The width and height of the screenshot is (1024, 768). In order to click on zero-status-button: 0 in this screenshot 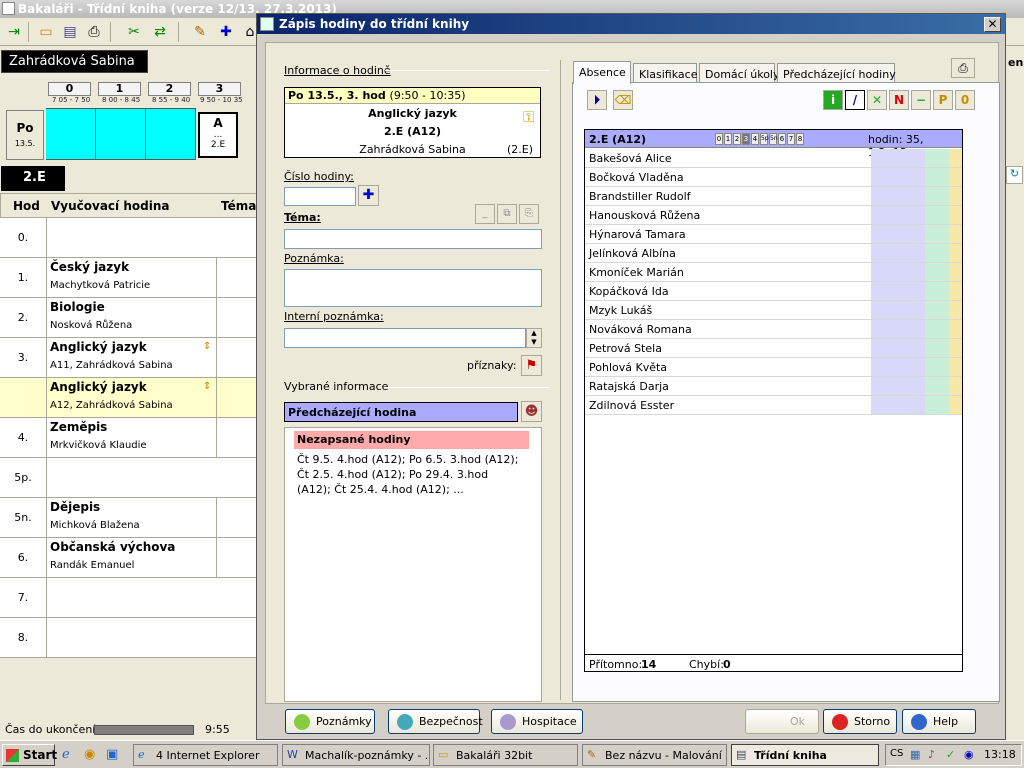, I will do `click(965, 100)`.